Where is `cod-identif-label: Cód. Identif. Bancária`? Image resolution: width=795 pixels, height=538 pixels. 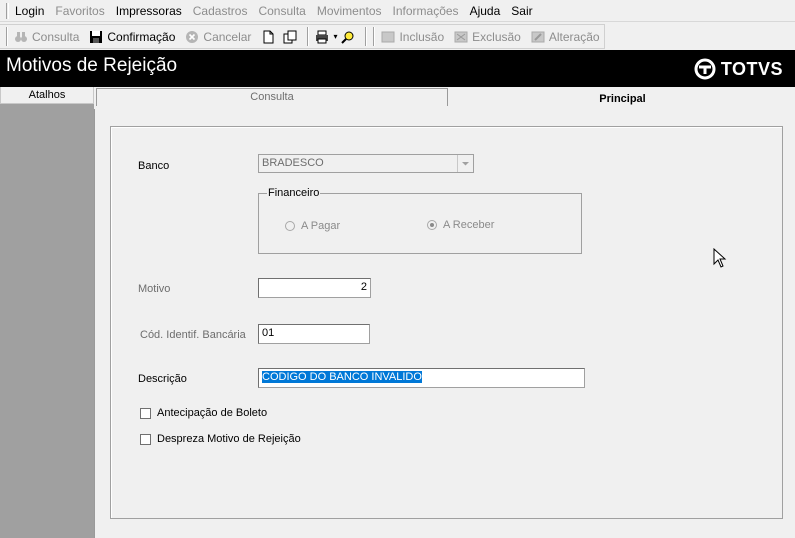 cod-identif-label: Cód. Identif. Bancária is located at coordinates (193, 335).